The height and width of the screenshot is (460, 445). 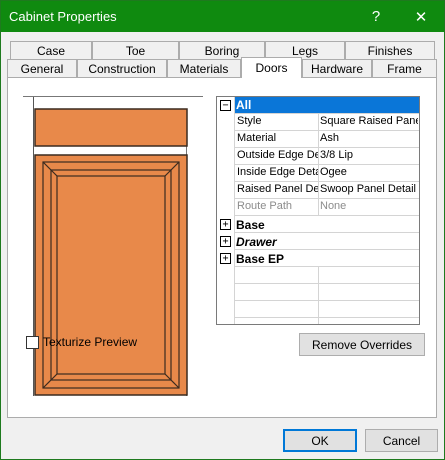 I want to click on property-row-inside-edge-detail: Inside Edge Detail Ogee, so click(x=318, y=173).